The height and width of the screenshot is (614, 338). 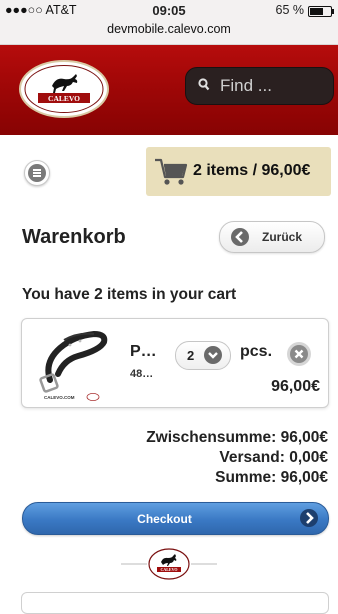 What do you see at coordinates (271, 477) in the screenshot?
I see `grand-total: Summe: 96,00€` at bounding box center [271, 477].